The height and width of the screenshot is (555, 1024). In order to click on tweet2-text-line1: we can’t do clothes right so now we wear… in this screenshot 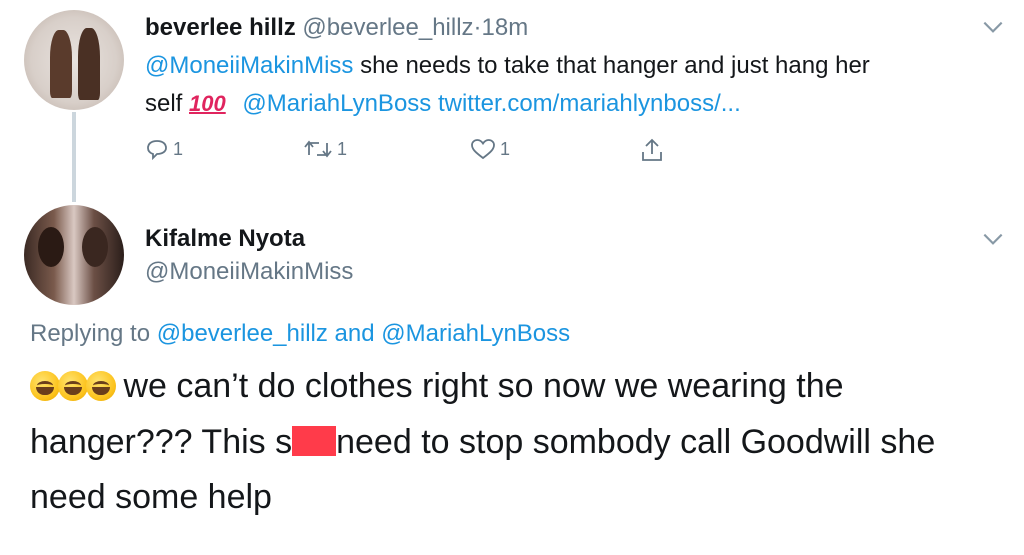, I will do `click(437, 386)`.